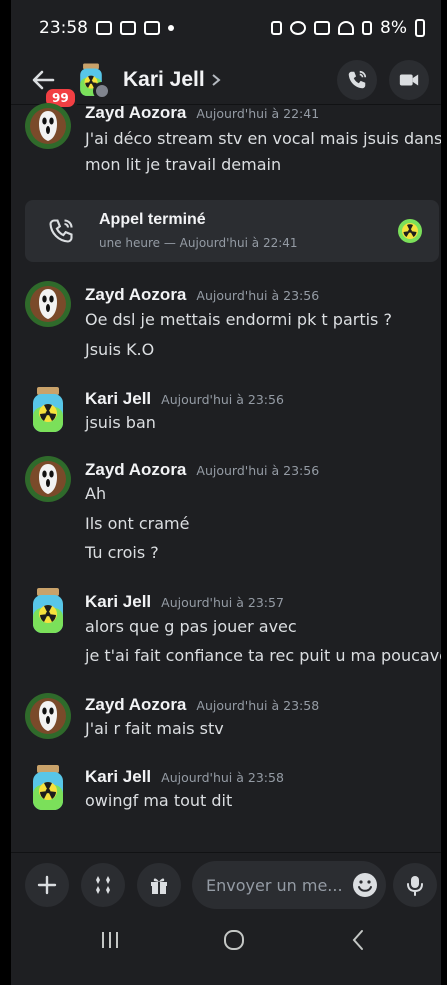  I want to click on chat-header: 99 Kari Jell, so click(226, 83).